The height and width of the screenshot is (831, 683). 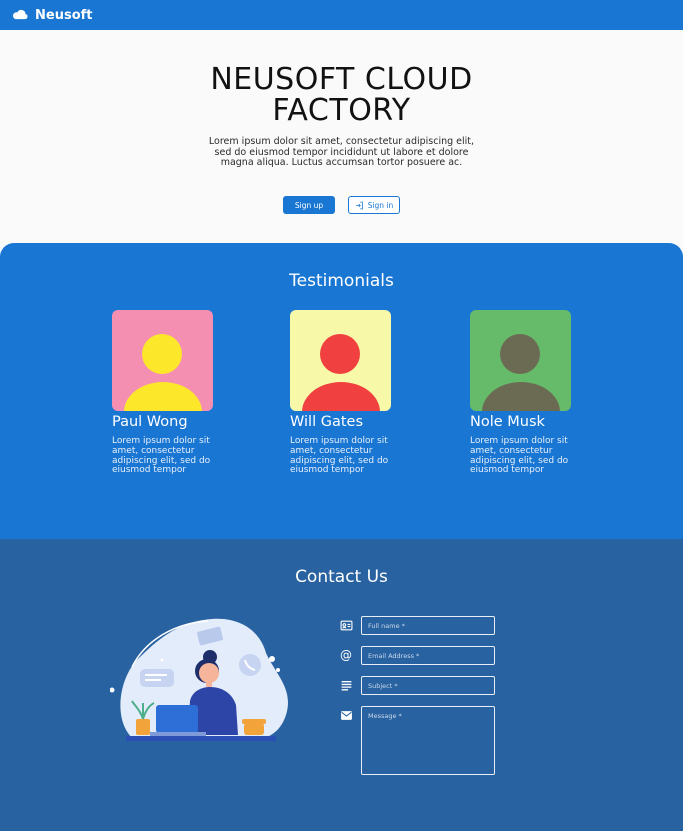 I want to click on login-icon, so click(x=359, y=205).